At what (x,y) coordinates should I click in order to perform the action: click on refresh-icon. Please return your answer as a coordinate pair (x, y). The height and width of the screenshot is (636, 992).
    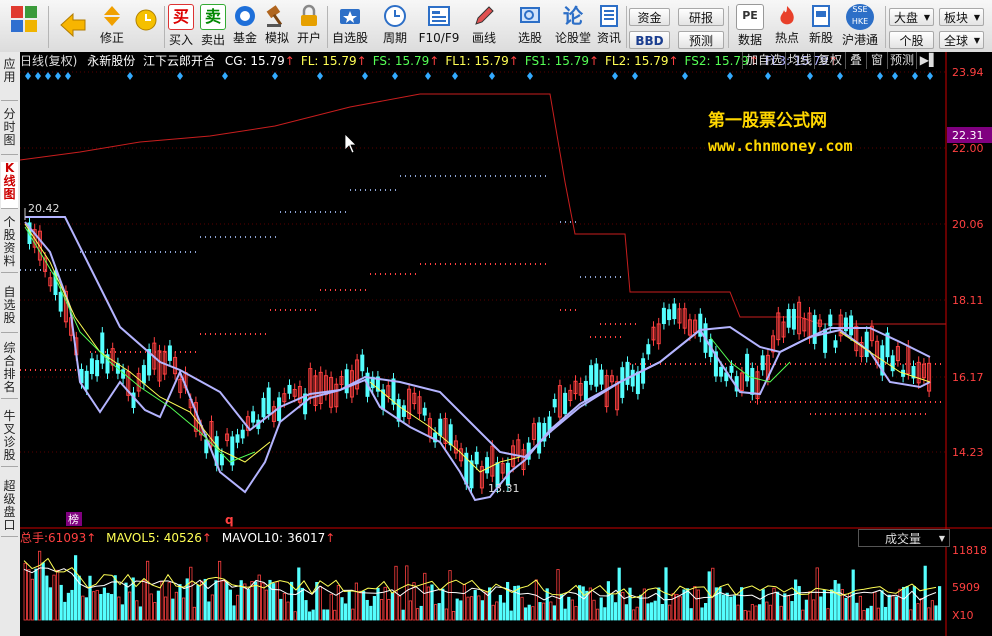
    Looking at the image, I should click on (146, 20).